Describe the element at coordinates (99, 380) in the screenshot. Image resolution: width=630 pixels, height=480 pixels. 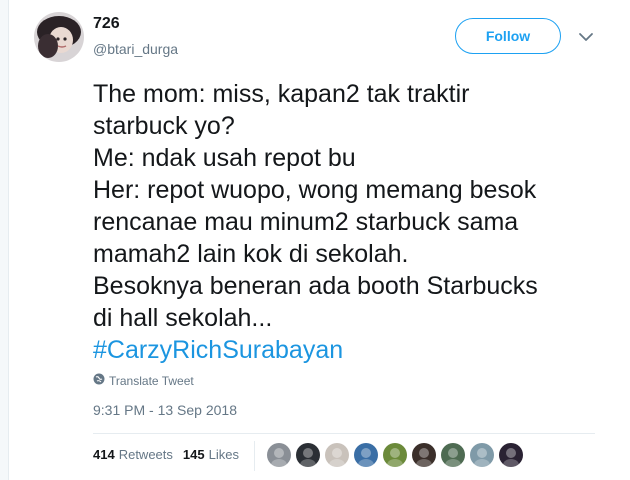
I see `globe-icon` at that location.